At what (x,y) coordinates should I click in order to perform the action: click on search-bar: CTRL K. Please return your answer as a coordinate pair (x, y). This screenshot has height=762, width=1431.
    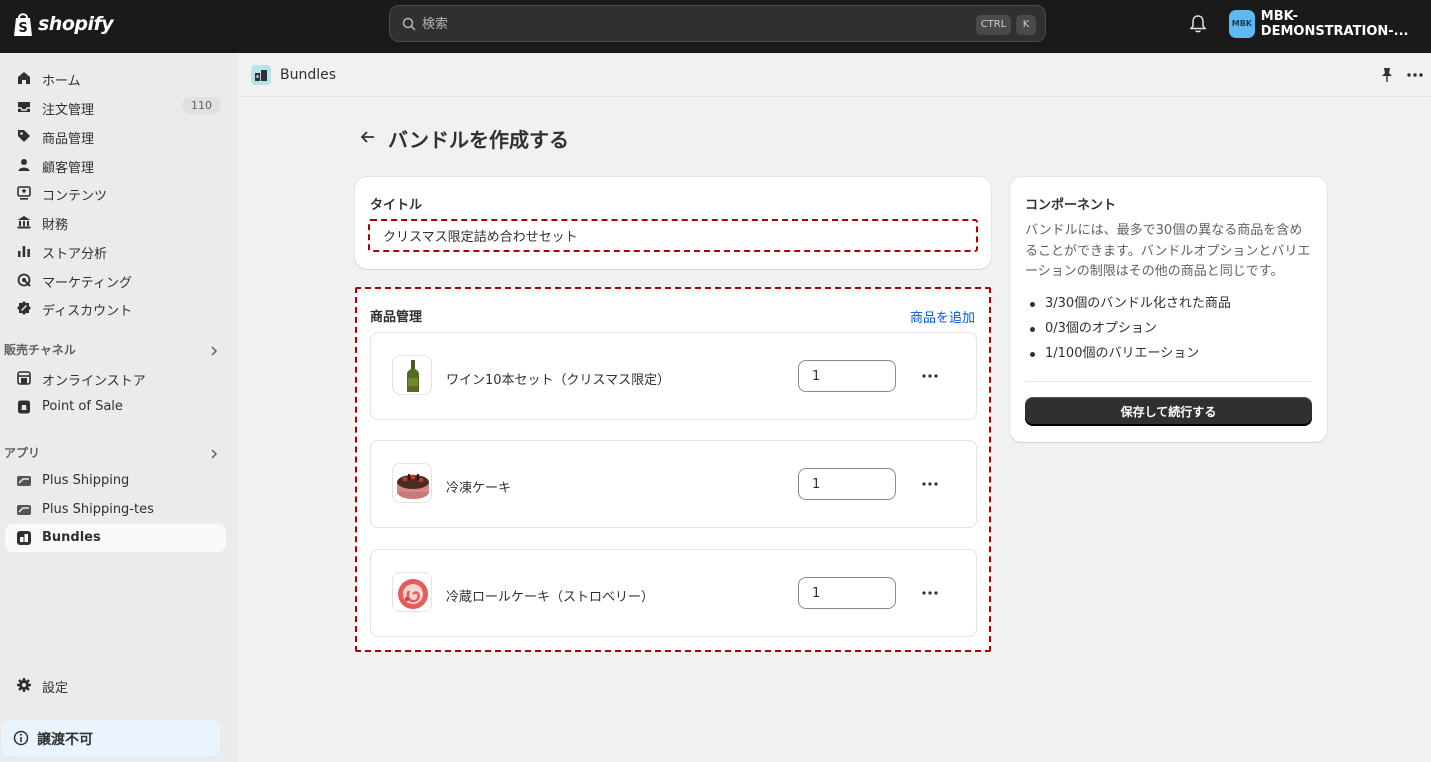
    Looking at the image, I should click on (717, 23).